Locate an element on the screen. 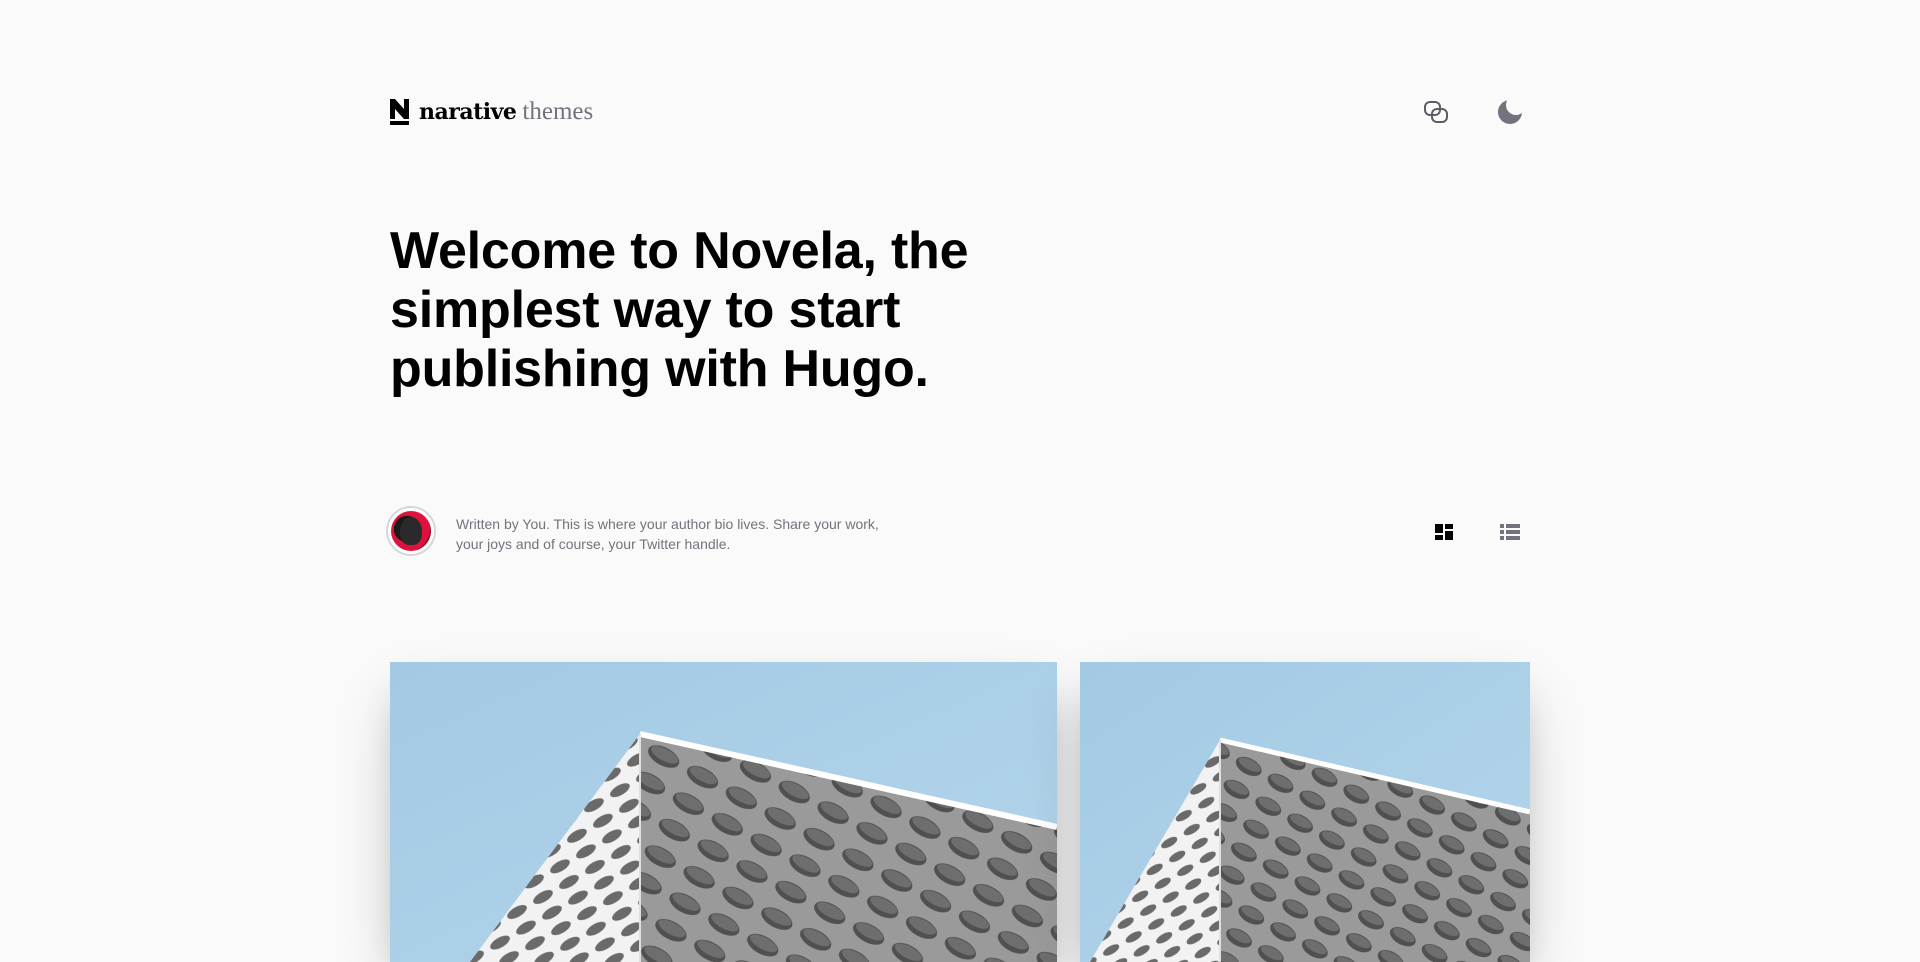  grid-layout-button is located at coordinates (1444, 532).